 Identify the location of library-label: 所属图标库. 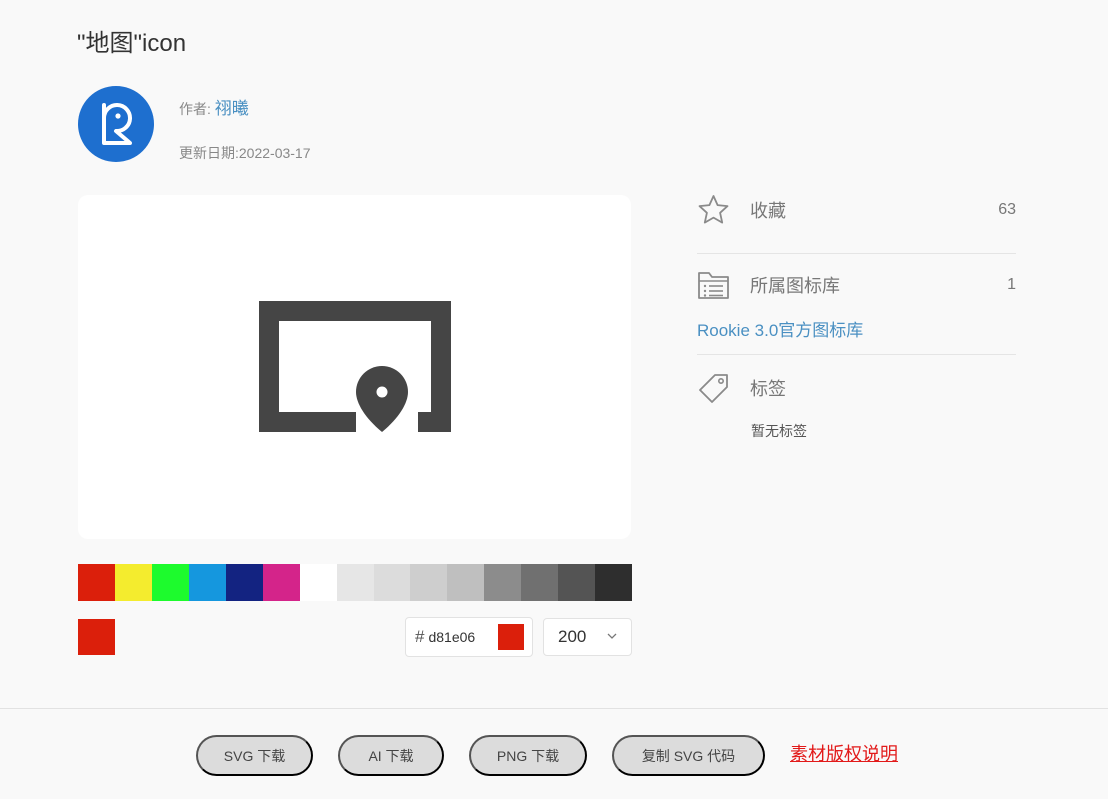
(795, 286).